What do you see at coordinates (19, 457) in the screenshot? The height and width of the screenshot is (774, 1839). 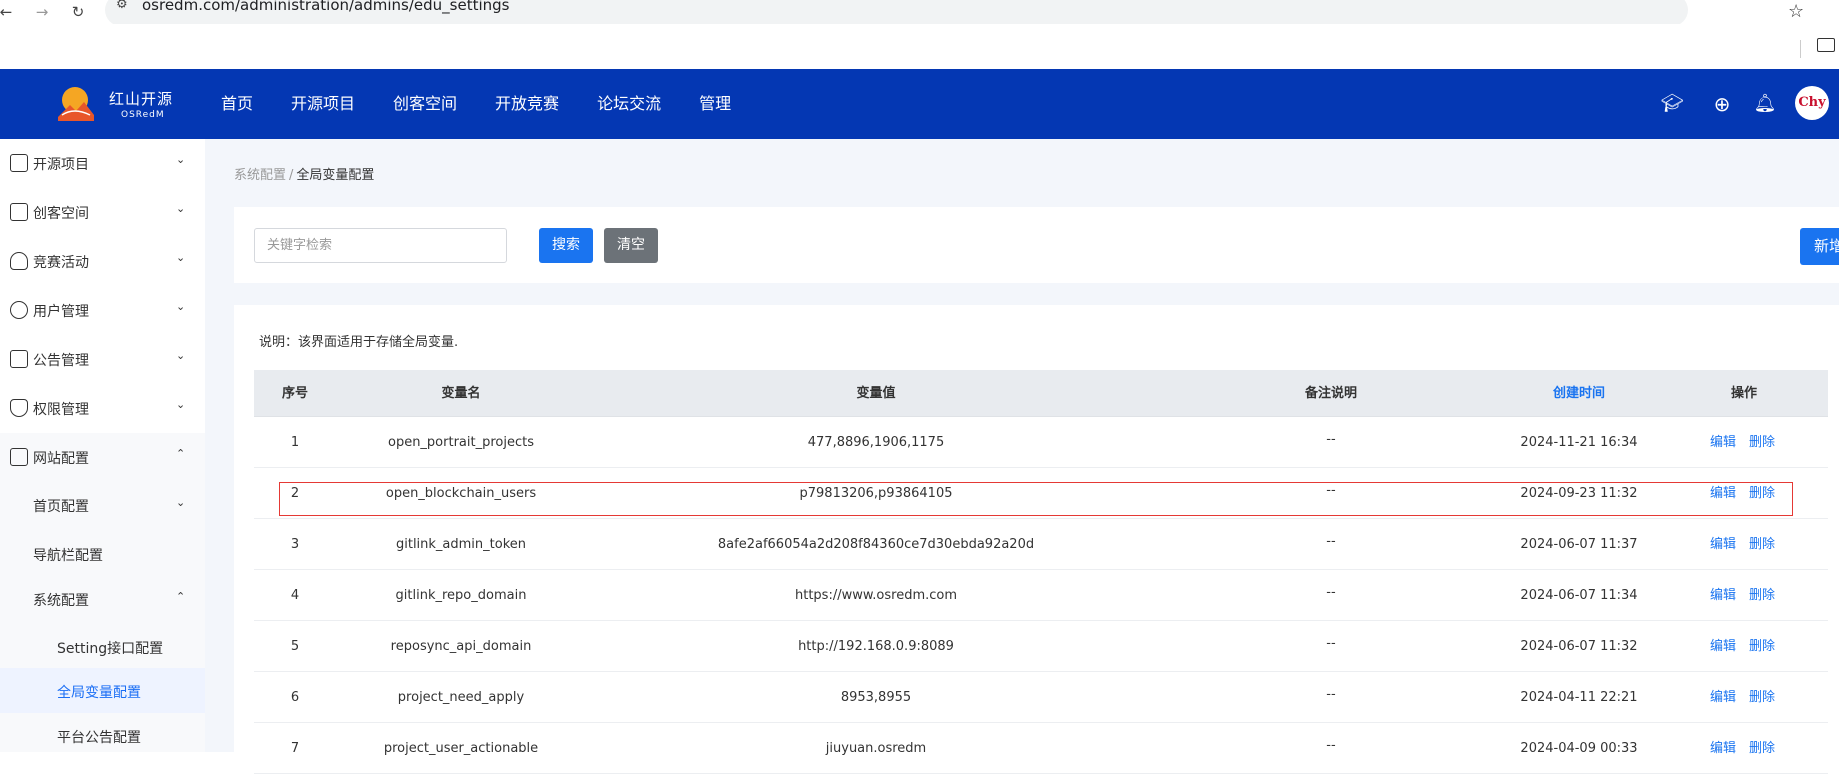 I see `monitor-icon` at bounding box center [19, 457].